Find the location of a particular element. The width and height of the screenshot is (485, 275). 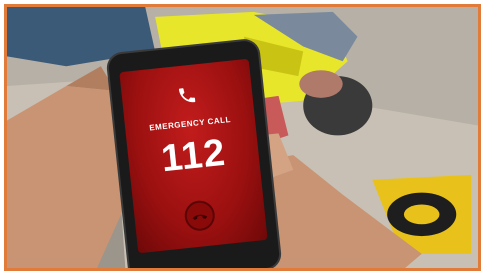

emergency-number: 112 is located at coordinates (193, 156).